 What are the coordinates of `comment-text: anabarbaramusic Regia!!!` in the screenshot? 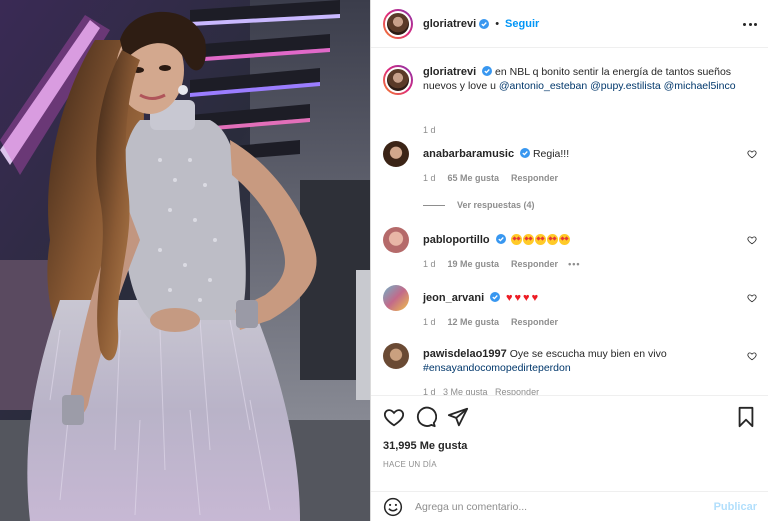 It's located at (578, 154).